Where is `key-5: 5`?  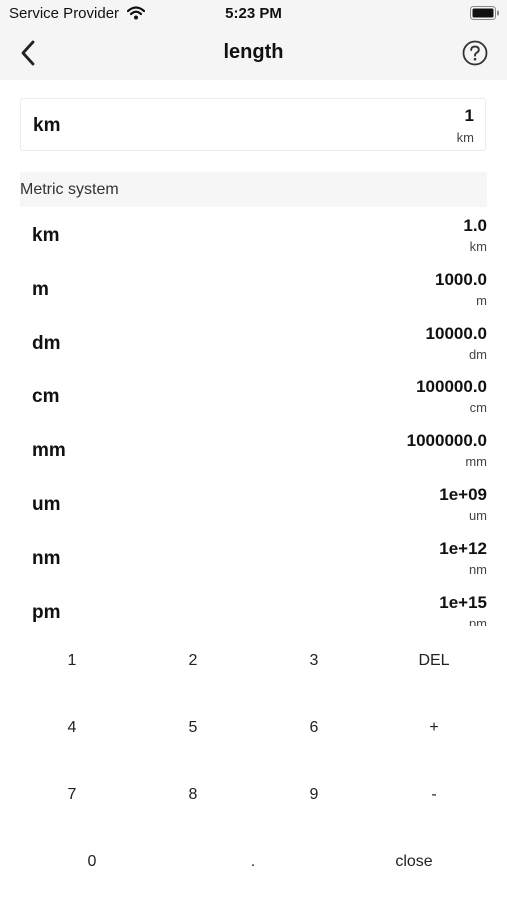 key-5: 5 is located at coordinates (193, 728).